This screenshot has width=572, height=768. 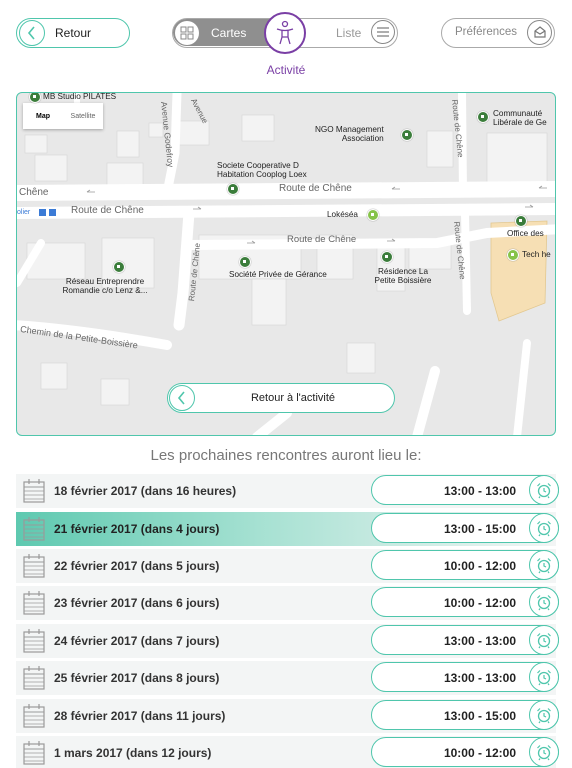 I want to click on back-to-activity-label: Retour à l'activité, so click(x=293, y=398).